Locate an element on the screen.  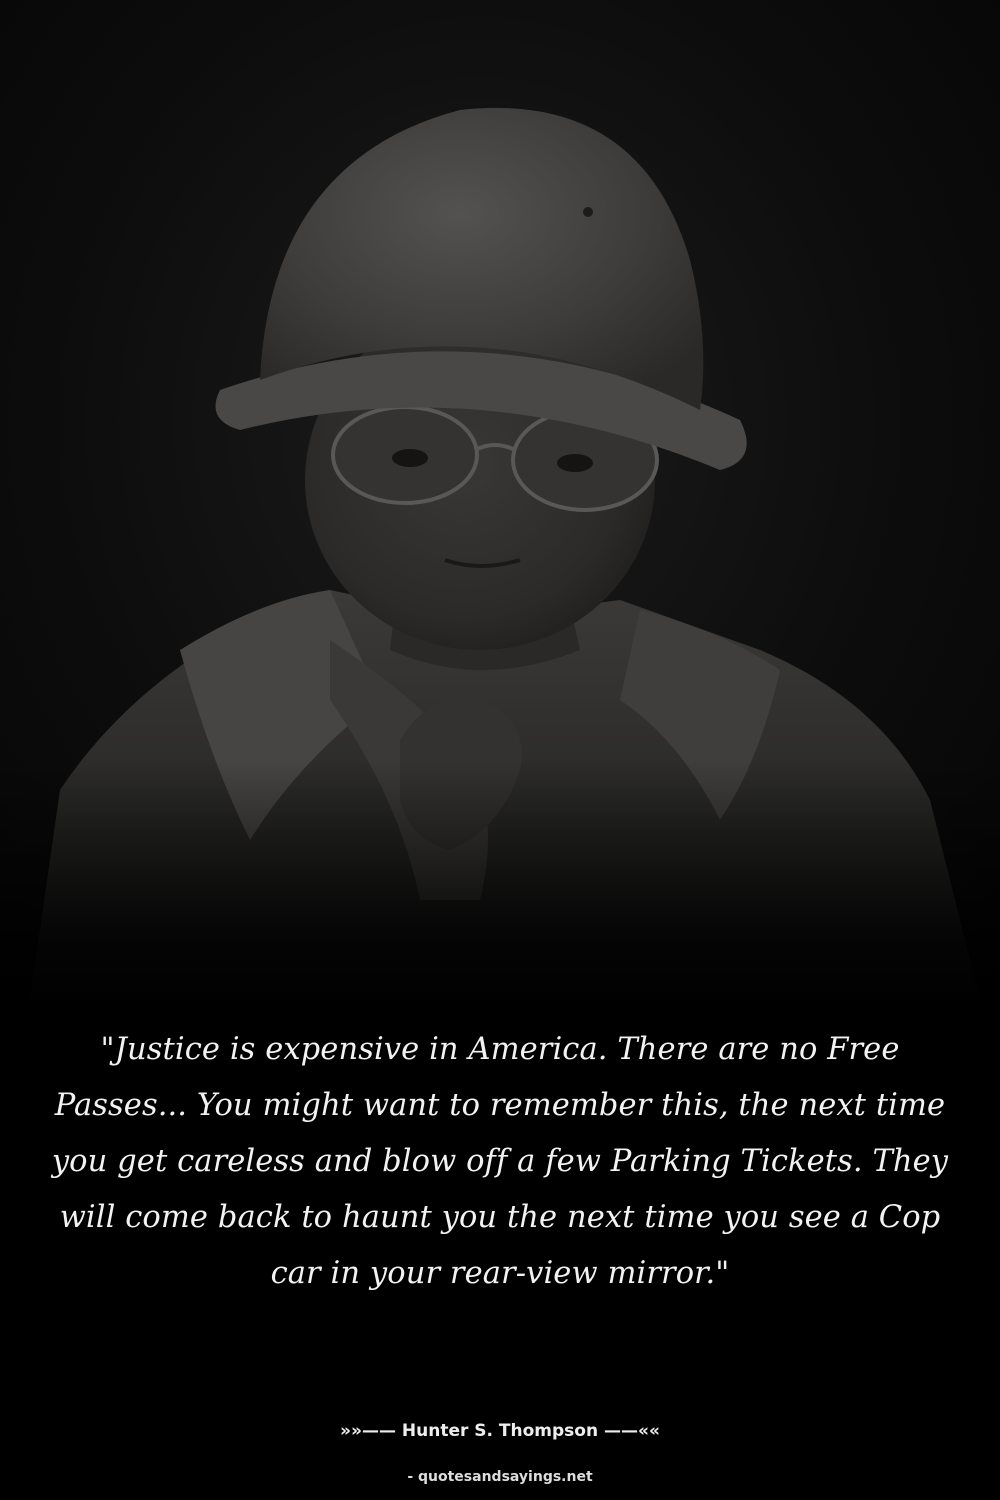
author-attribution: »»—— Hunter S. Thompson ——«« is located at coordinates (500, 1431).